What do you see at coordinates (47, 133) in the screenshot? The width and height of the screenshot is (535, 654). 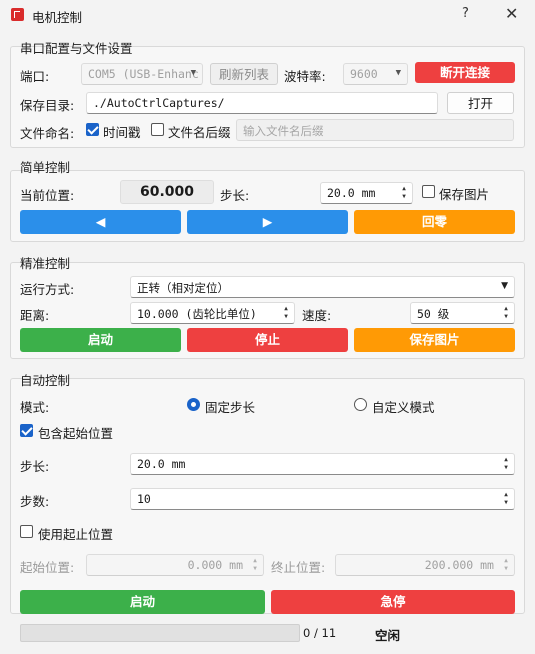 I see `file-name-label: 文件命名:` at bounding box center [47, 133].